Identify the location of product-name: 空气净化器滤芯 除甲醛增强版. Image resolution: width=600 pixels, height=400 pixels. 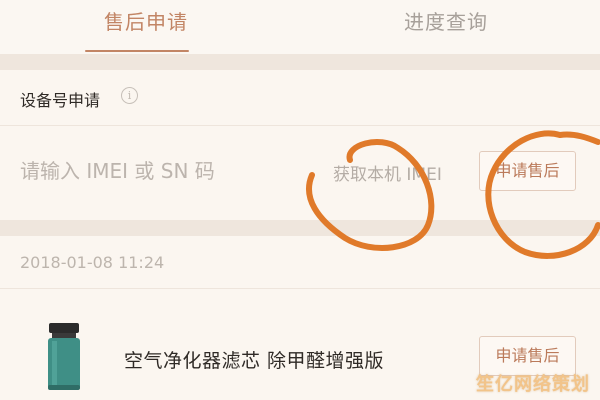
(254, 361).